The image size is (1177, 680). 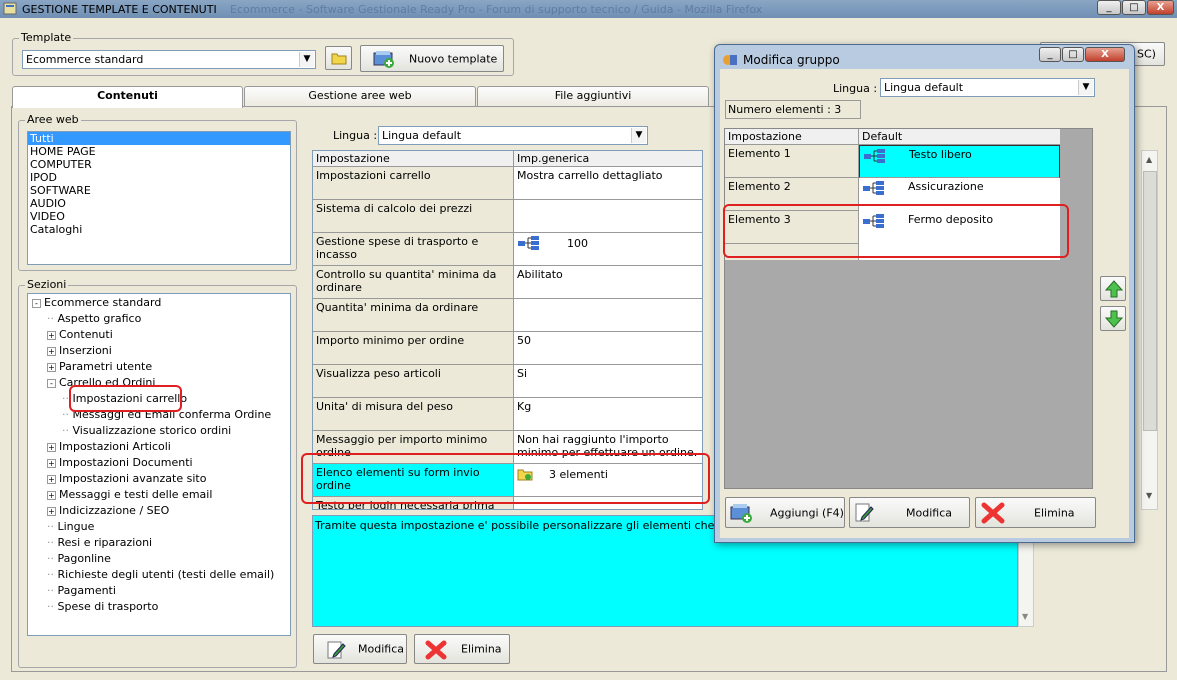 I want to click on table-row: Visualizza peso articoli Si, so click(x=507, y=381).